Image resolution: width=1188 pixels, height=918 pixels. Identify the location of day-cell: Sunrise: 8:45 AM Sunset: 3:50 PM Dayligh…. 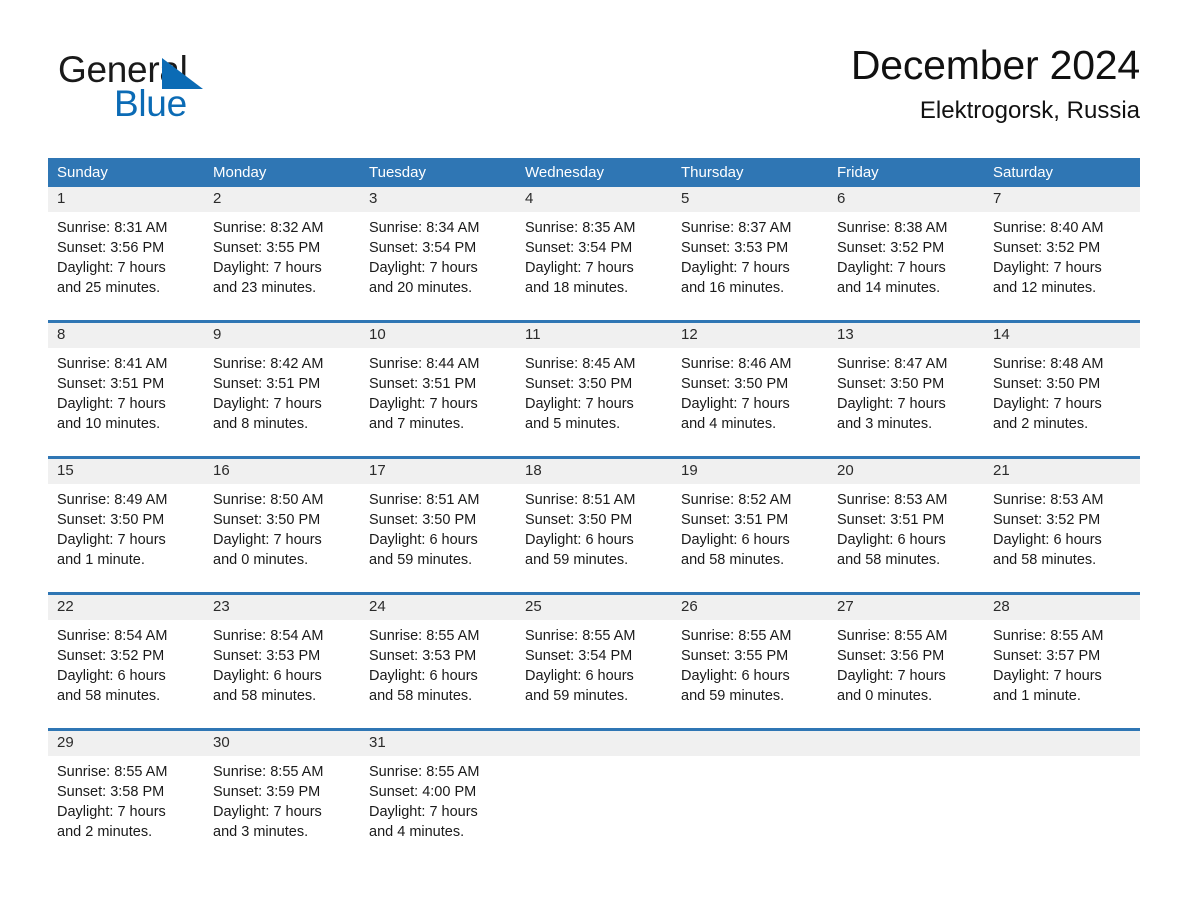
(594, 403).